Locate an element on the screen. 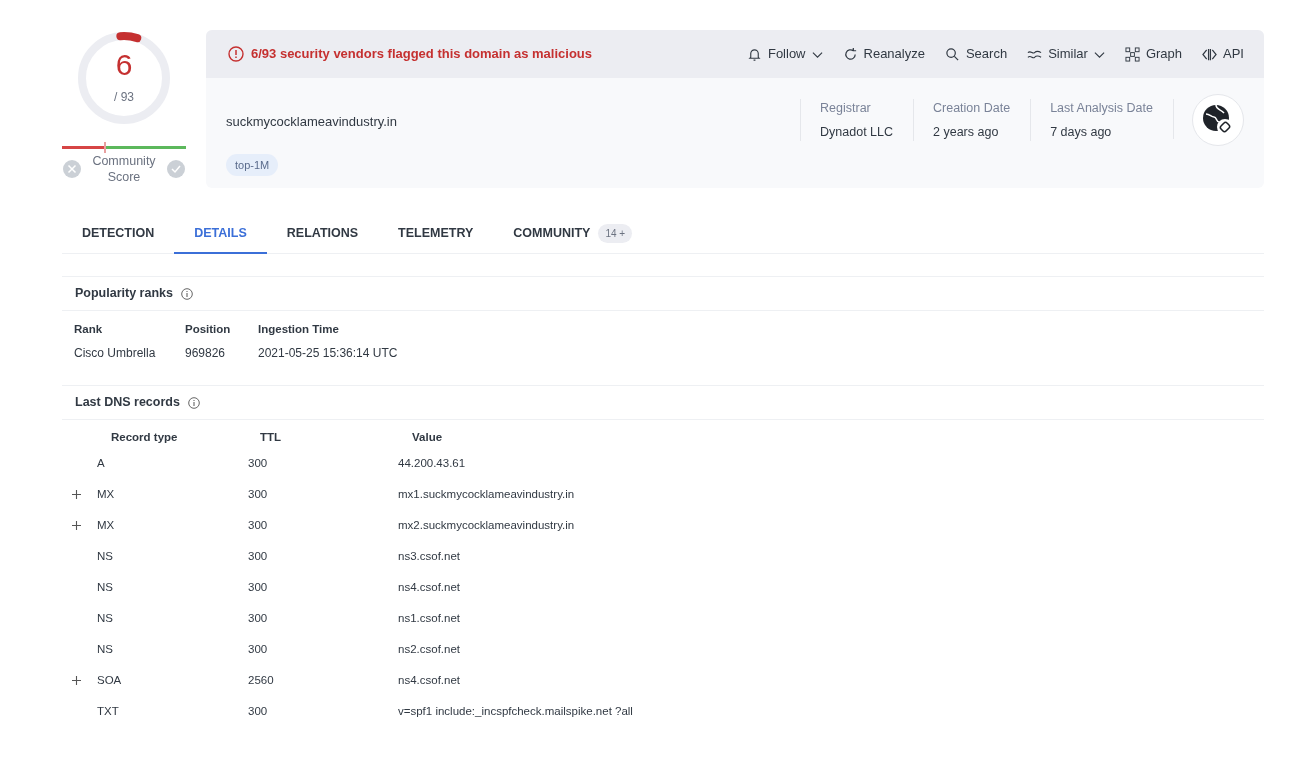 The width and height of the screenshot is (1310, 766). action-button: Search is located at coordinates (976, 54).